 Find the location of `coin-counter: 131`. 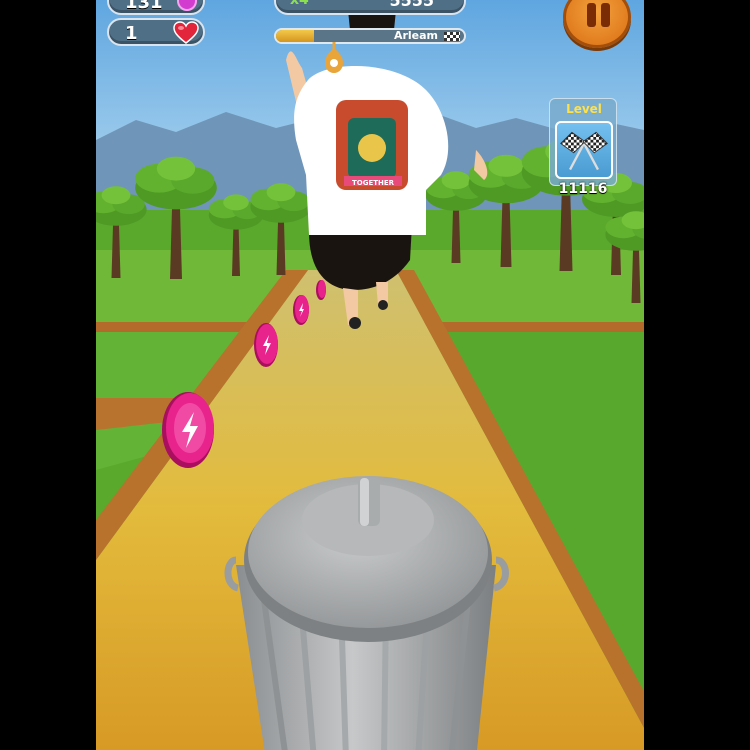

coin-counter: 131 is located at coordinates (156, 7).